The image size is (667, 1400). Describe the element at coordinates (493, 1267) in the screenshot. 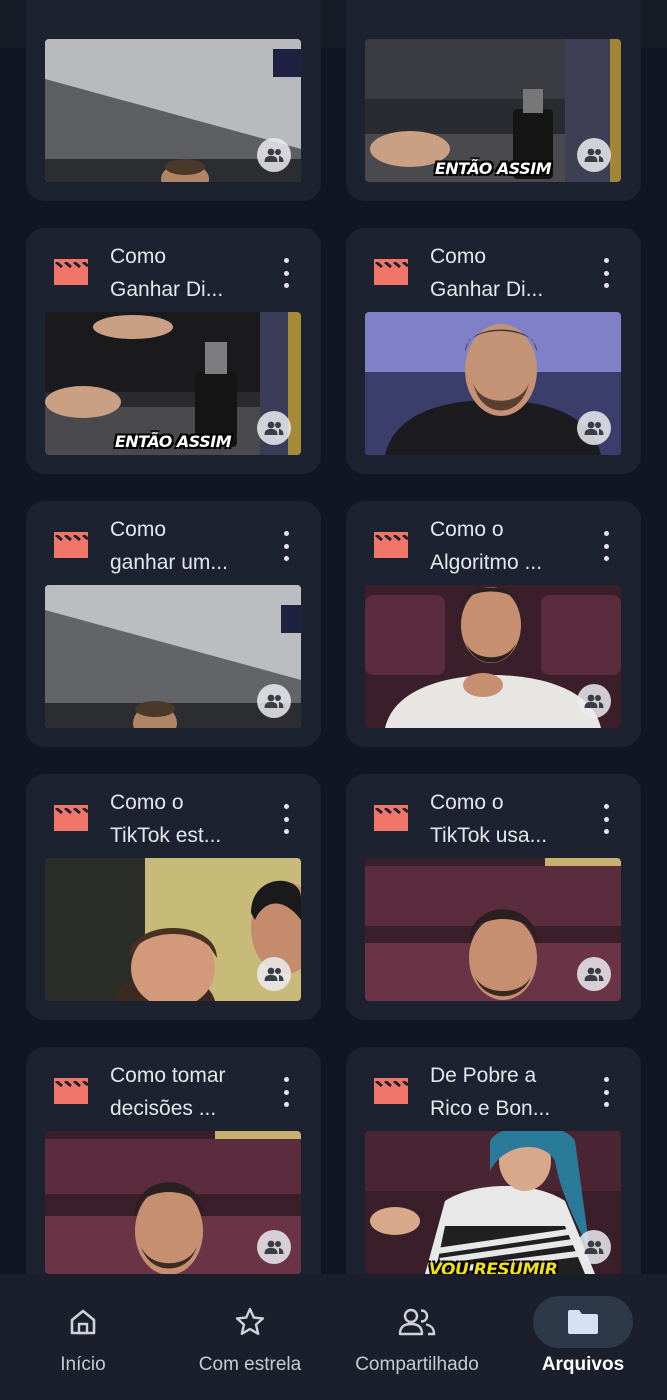

I see `thumbnail-caption: VOU RESUMIR` at that location.